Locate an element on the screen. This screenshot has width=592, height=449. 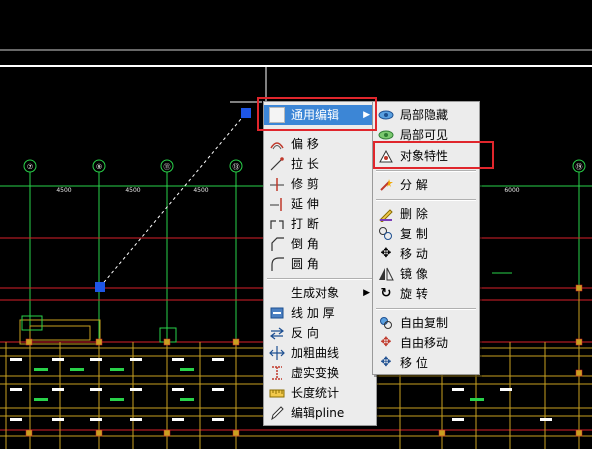
menu-item-generate-object: 生成对象 ▶ is located at coordinates (320, 293).